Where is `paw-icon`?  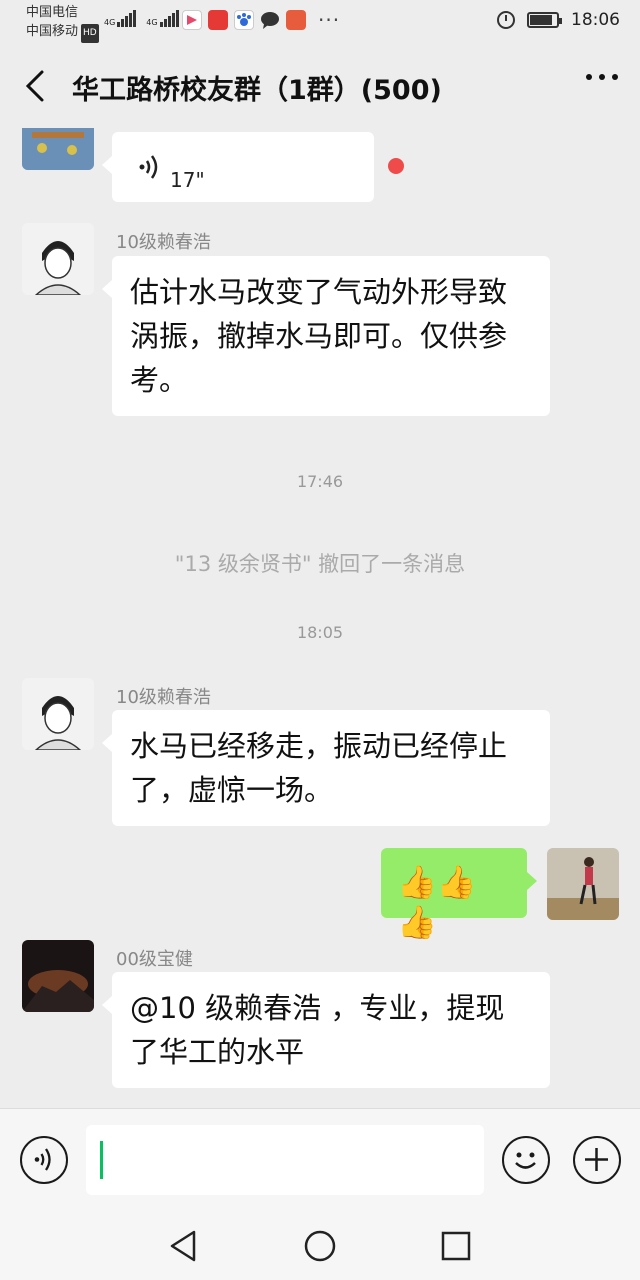
paw-icon is located at coordinates (244, 20).